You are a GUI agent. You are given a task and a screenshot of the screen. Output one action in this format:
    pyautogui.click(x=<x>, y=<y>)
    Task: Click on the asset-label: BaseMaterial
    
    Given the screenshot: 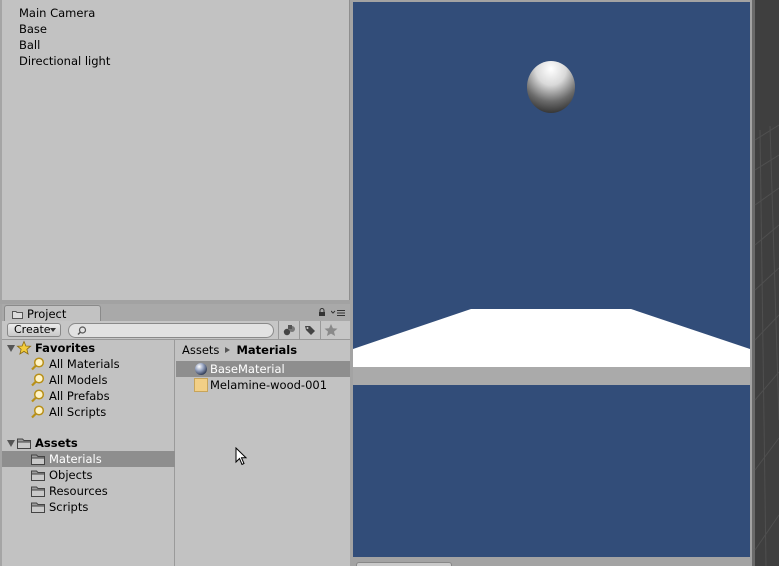 What is the action you would take?
    pyautogui.click(x=247, y=369)
    